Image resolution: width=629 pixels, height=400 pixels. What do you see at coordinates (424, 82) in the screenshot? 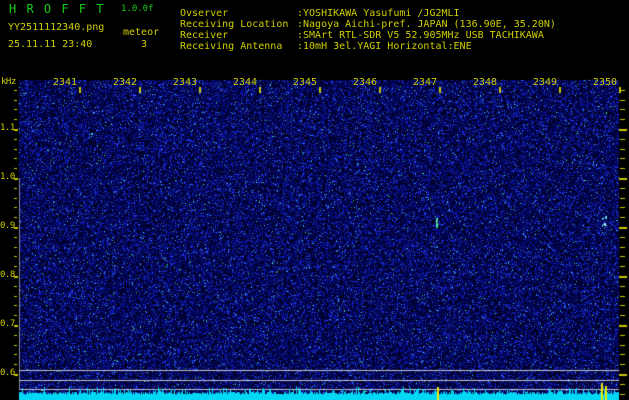
I see `time-tick-label: 2347` at bounding box center [424, 82].